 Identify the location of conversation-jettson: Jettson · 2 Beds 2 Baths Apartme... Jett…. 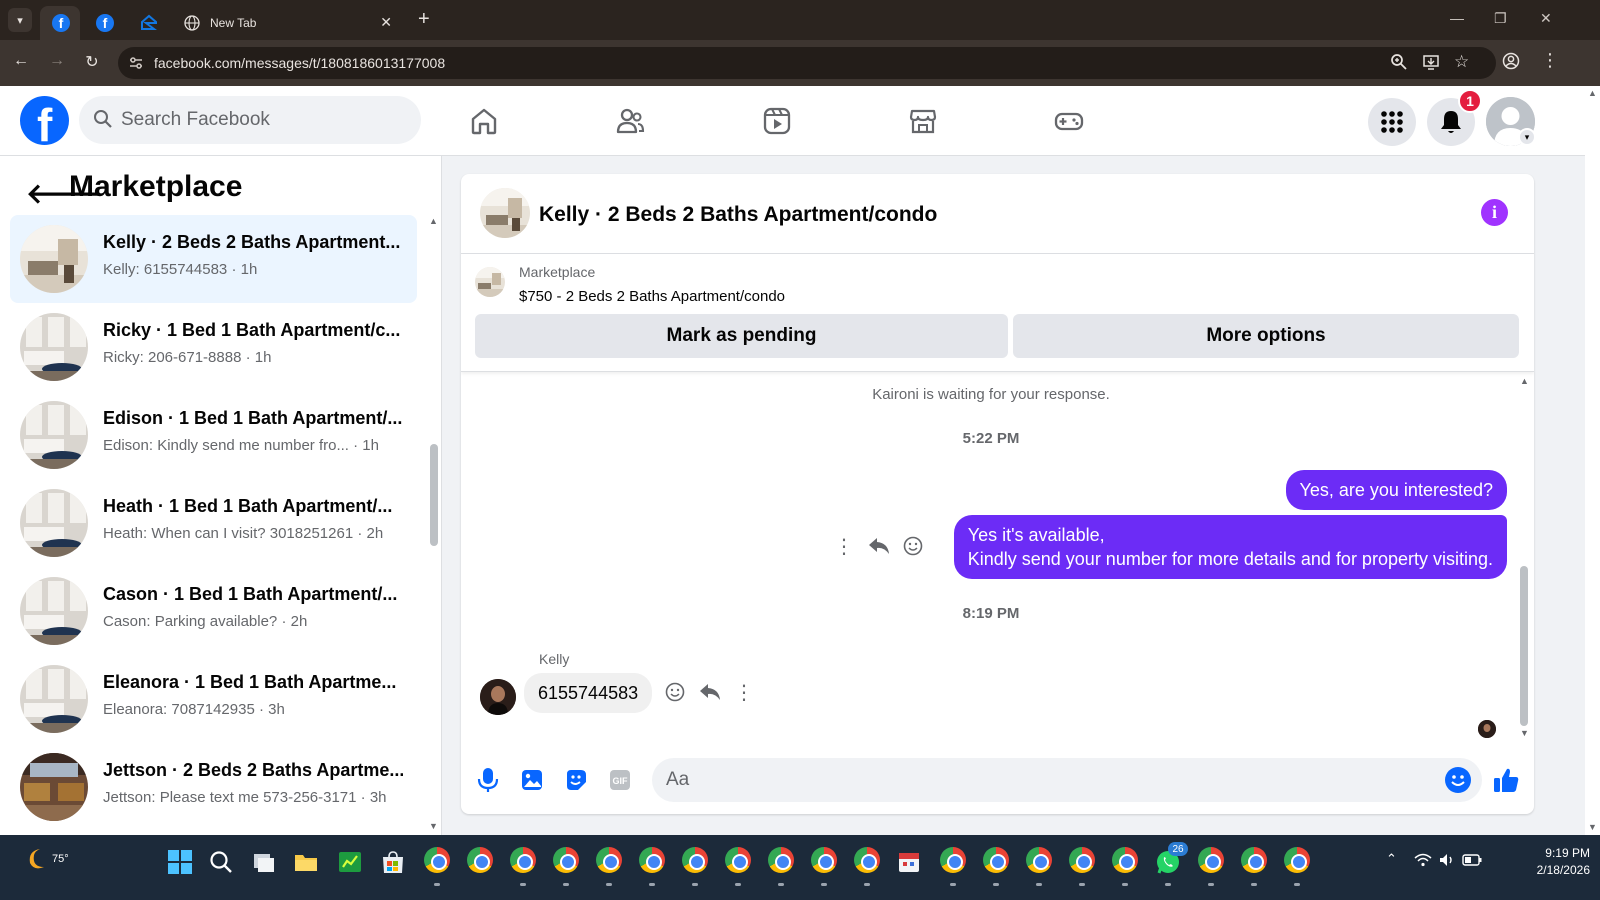
(213, 787).